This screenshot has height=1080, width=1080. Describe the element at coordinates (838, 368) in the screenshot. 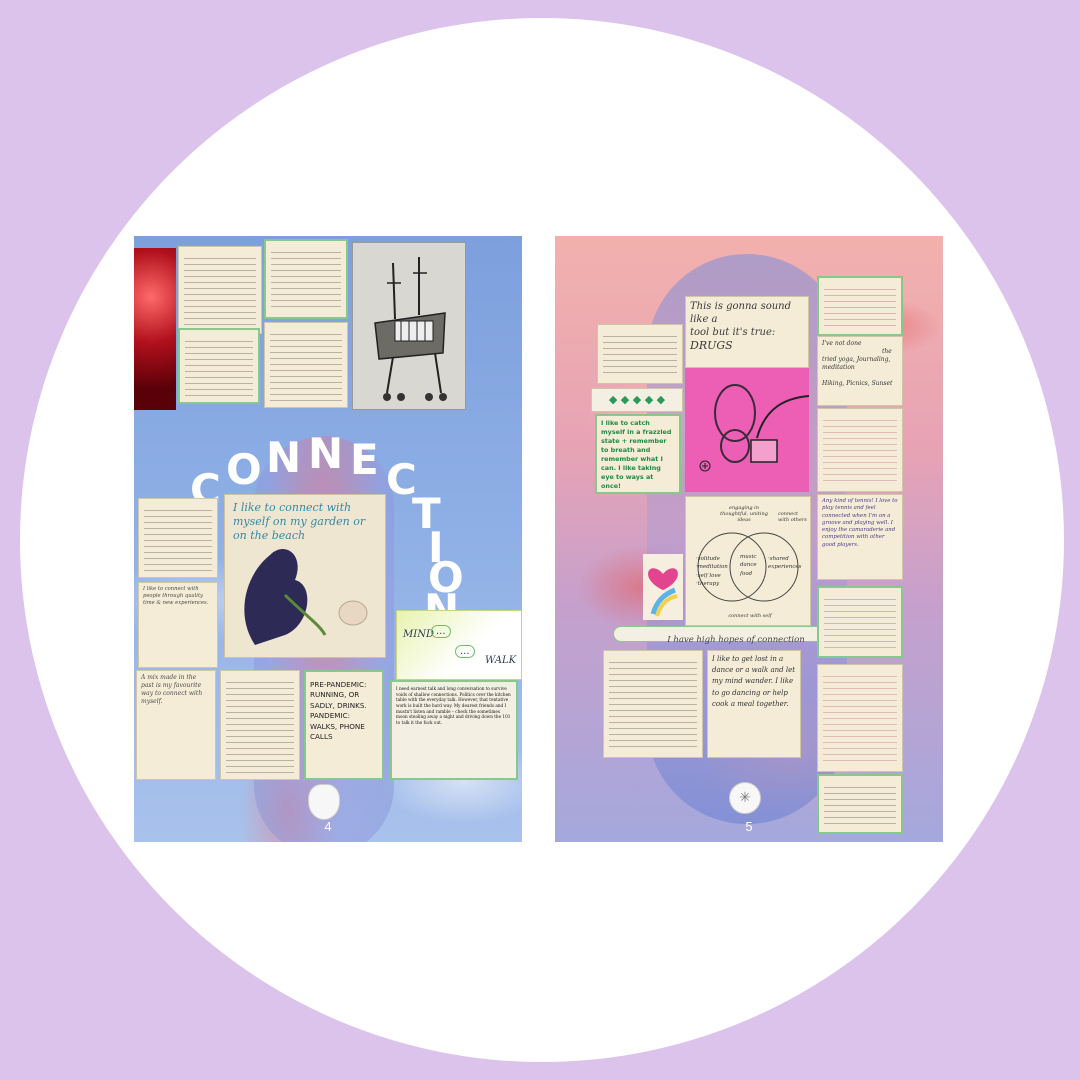

I see `tried-line: meditation` at that location.